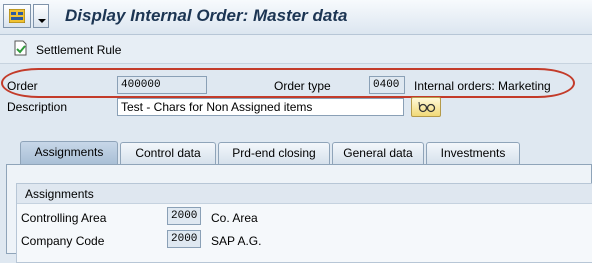 This screenshot has width=592, height=263. Describe the element at coordinates (387, 85) in the screenshot. I see `order-type-field: 0400` at that location.